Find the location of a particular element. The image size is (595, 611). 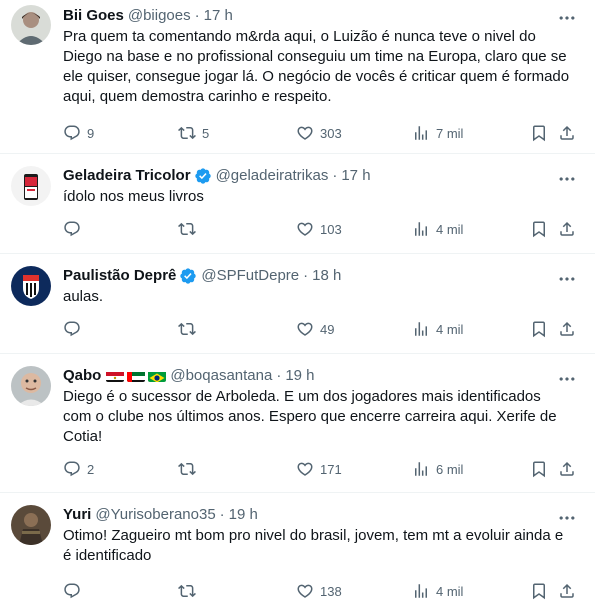

username: @geladeiratrikas is located at coordinates (272, 176).